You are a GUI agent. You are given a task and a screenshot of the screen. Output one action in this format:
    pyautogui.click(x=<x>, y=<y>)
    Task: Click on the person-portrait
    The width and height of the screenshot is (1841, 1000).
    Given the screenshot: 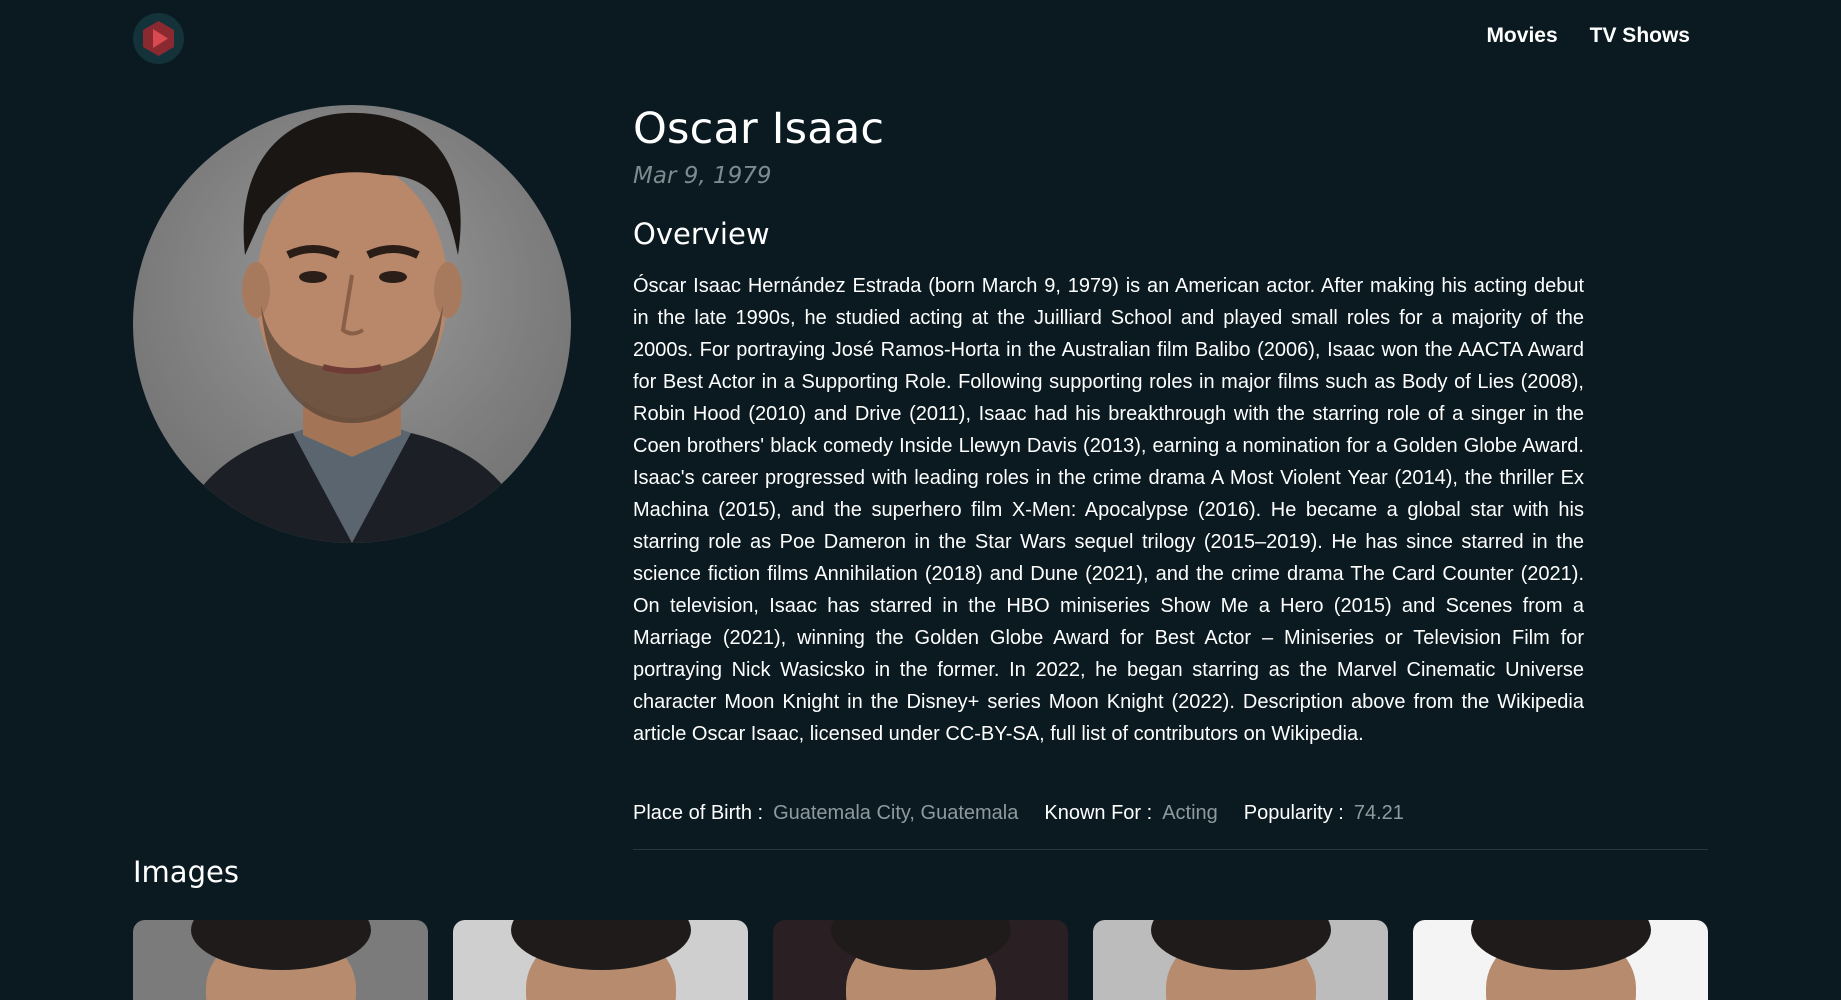 What is the action you would take?
    pyautogui.click(x=352, y=324)
    